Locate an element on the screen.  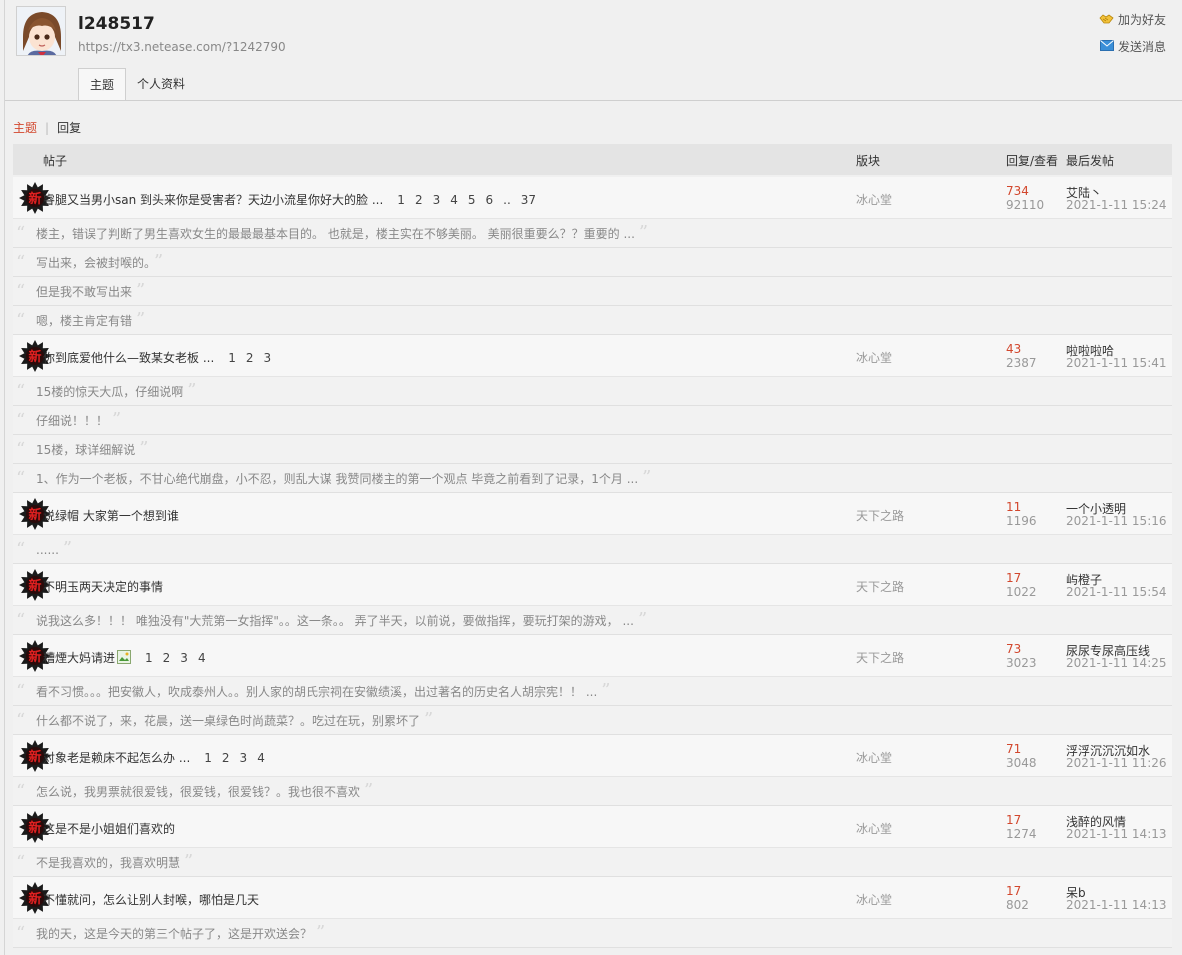
page-link: 6 is located at coordinates (490, 200).